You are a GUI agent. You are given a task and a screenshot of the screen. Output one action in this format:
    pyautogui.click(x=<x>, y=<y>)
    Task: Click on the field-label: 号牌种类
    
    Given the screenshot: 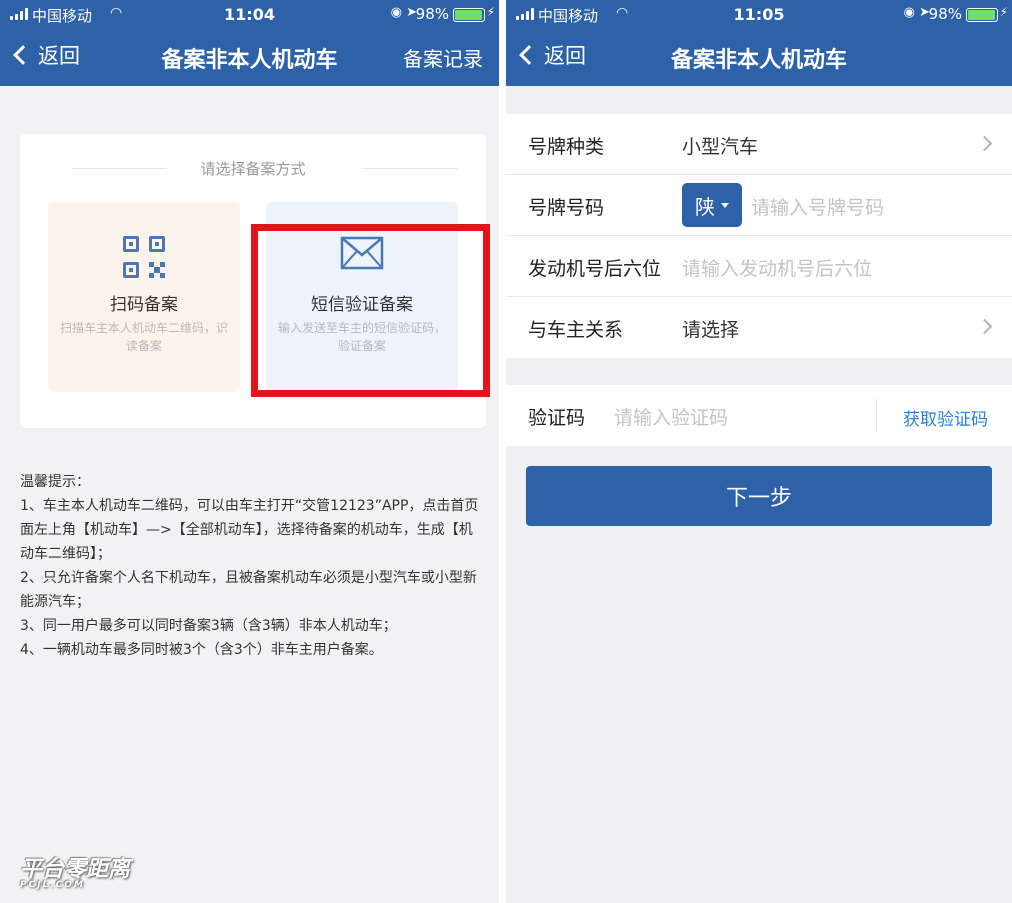 What is the action you would take?
    pyautogui.click(x=566, y=147)
    